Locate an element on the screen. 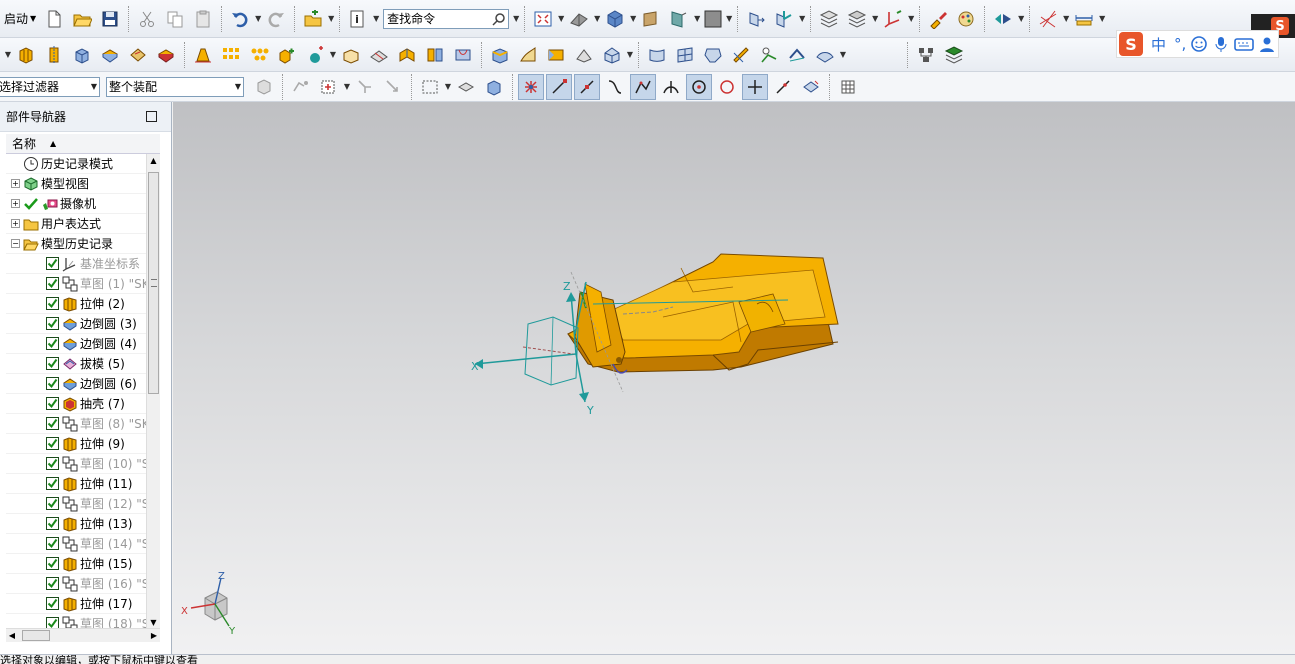  info-dropdown: ▼ is located at coordinates (376, 19).